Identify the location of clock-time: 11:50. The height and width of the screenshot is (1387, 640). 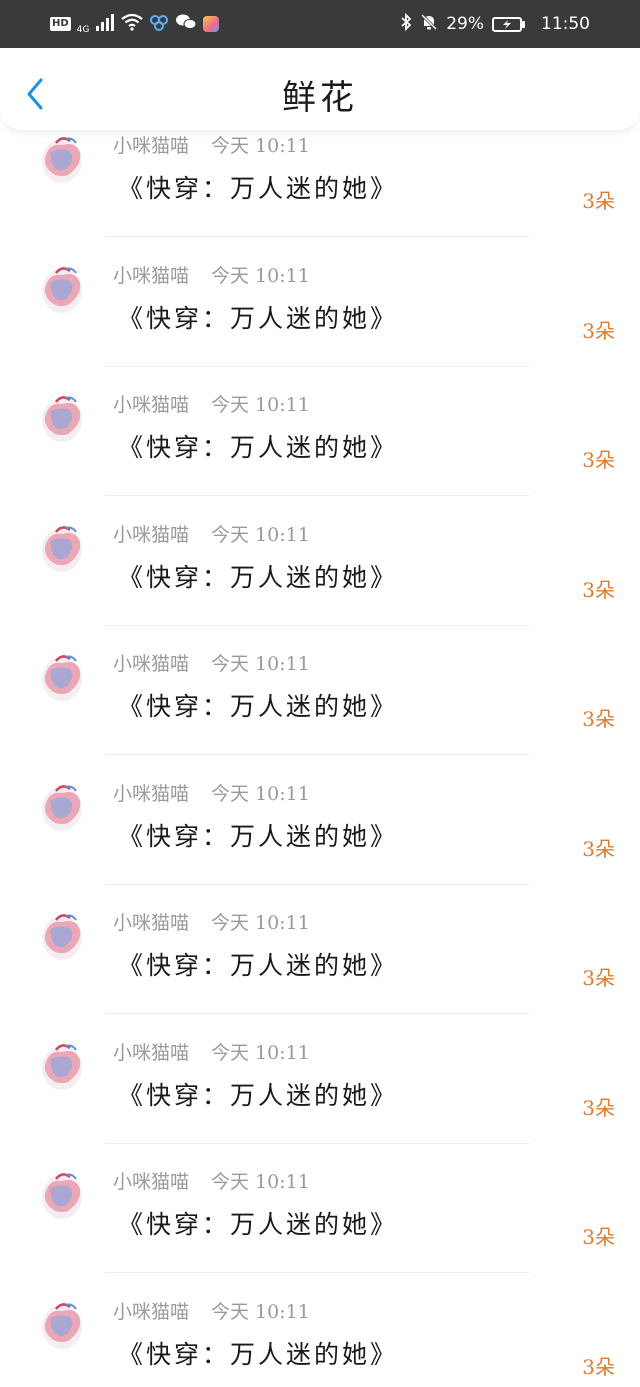
(565, 24).